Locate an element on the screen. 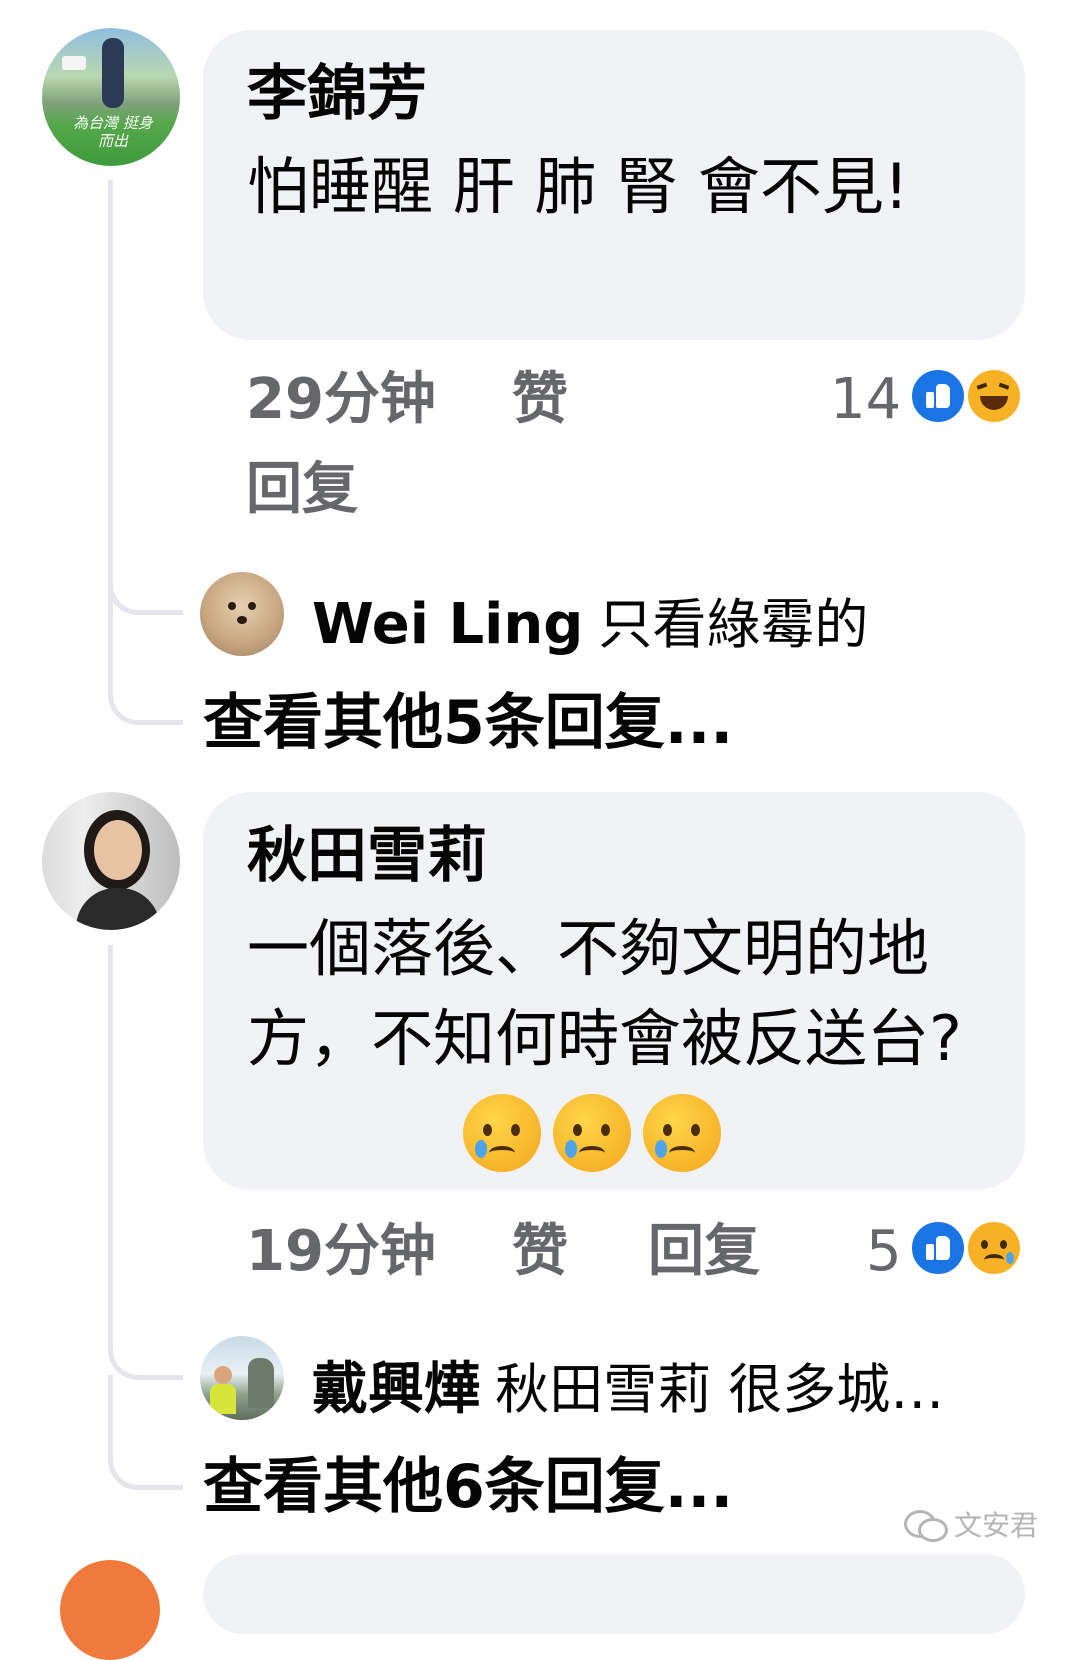 Image resolution: width=1080 pixels, height=1660 pixels. reply-preview: Wei Ling 只看綠霉的 is located at coordinates (590, 619).